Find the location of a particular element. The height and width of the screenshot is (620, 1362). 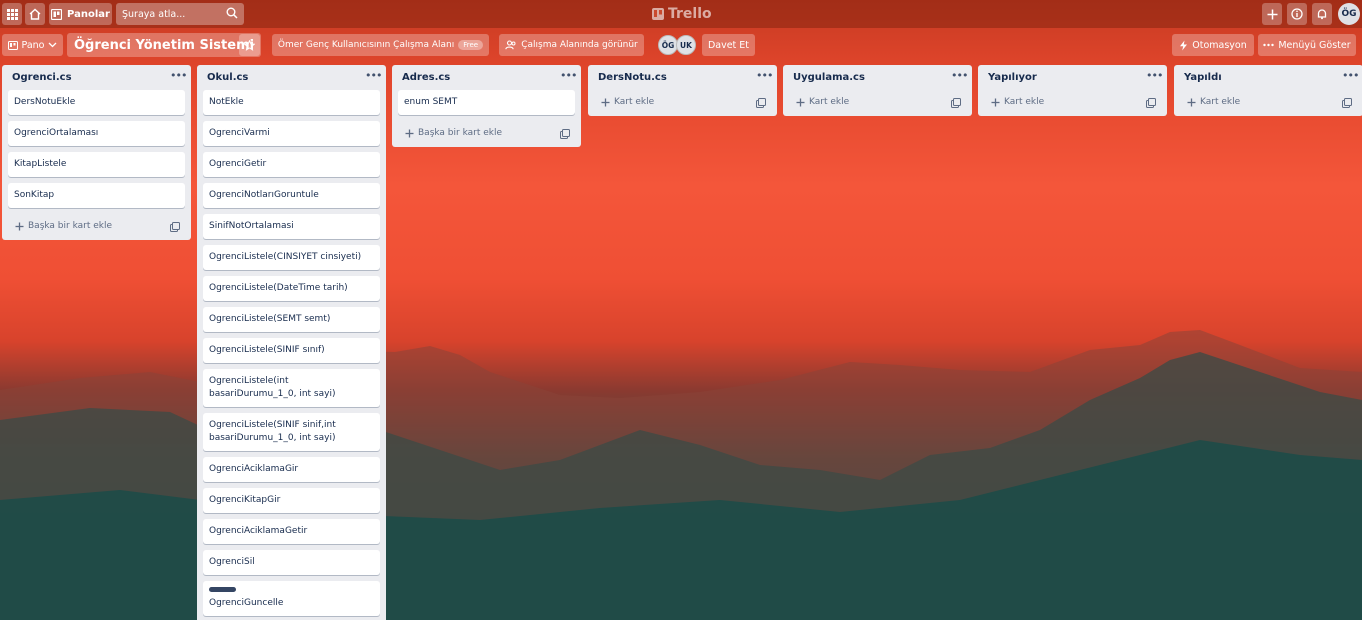

top-navigation-bar: Panolar Trello ÖG is located at coordinates (681, 14).